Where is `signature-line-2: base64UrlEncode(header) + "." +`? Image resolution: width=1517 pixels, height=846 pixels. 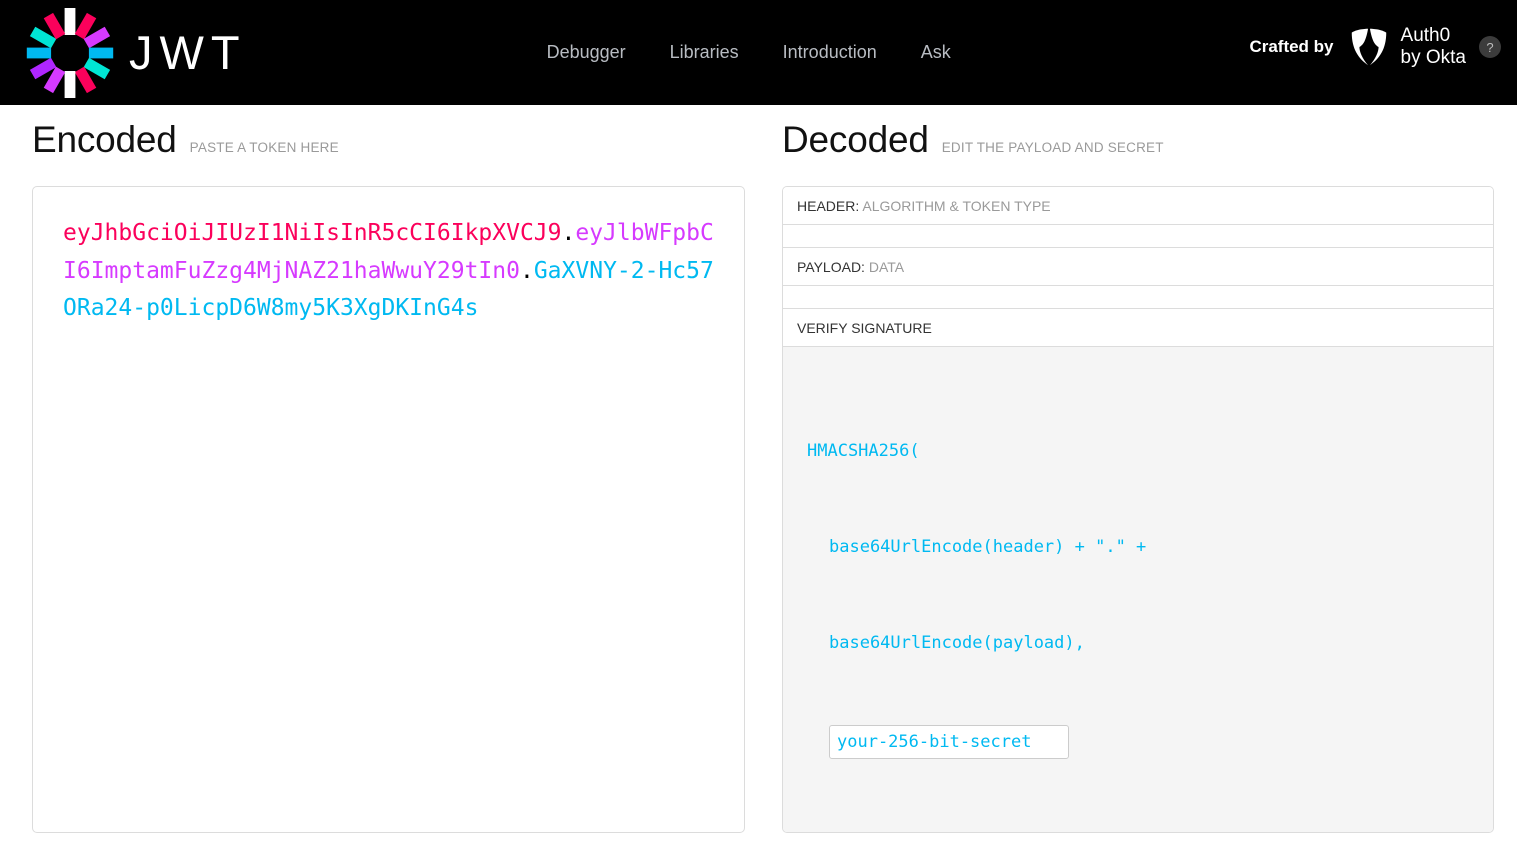 signature-line-2: base64UrlEncode(header) + "." + is located at coordinates (988, 547).